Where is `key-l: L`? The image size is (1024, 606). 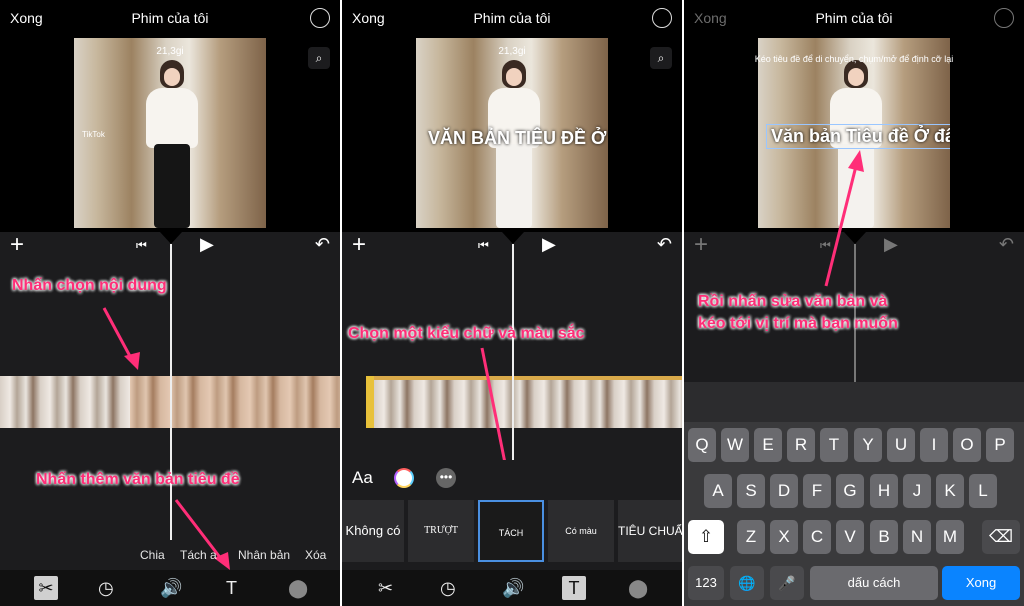
key-l: L is located at coordinates (983, 491).